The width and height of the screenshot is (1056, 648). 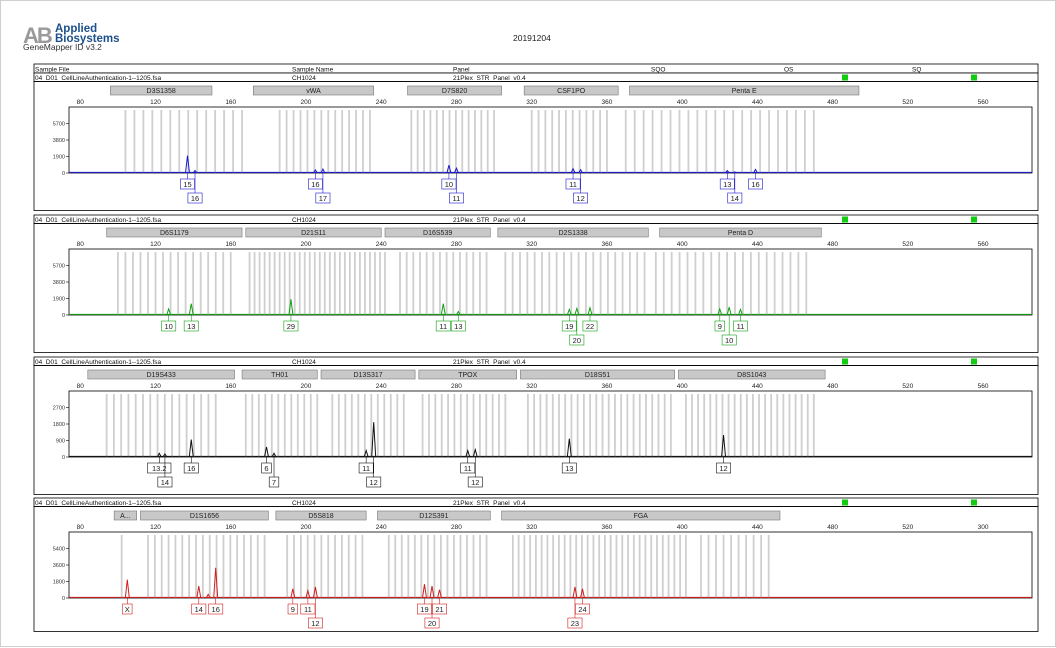 I want to click on sample-info-row, so click(x=536, y=77).